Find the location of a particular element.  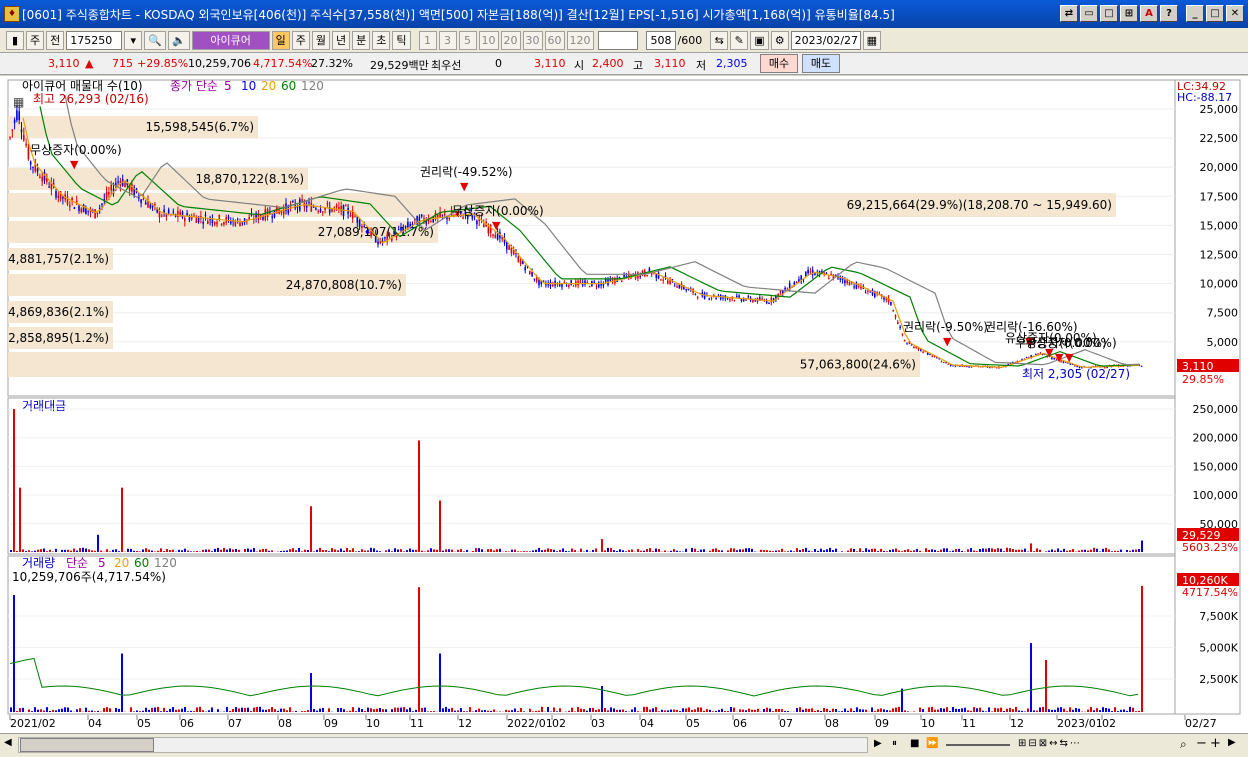

period-day: 일 is located at coordinates (280, 40).